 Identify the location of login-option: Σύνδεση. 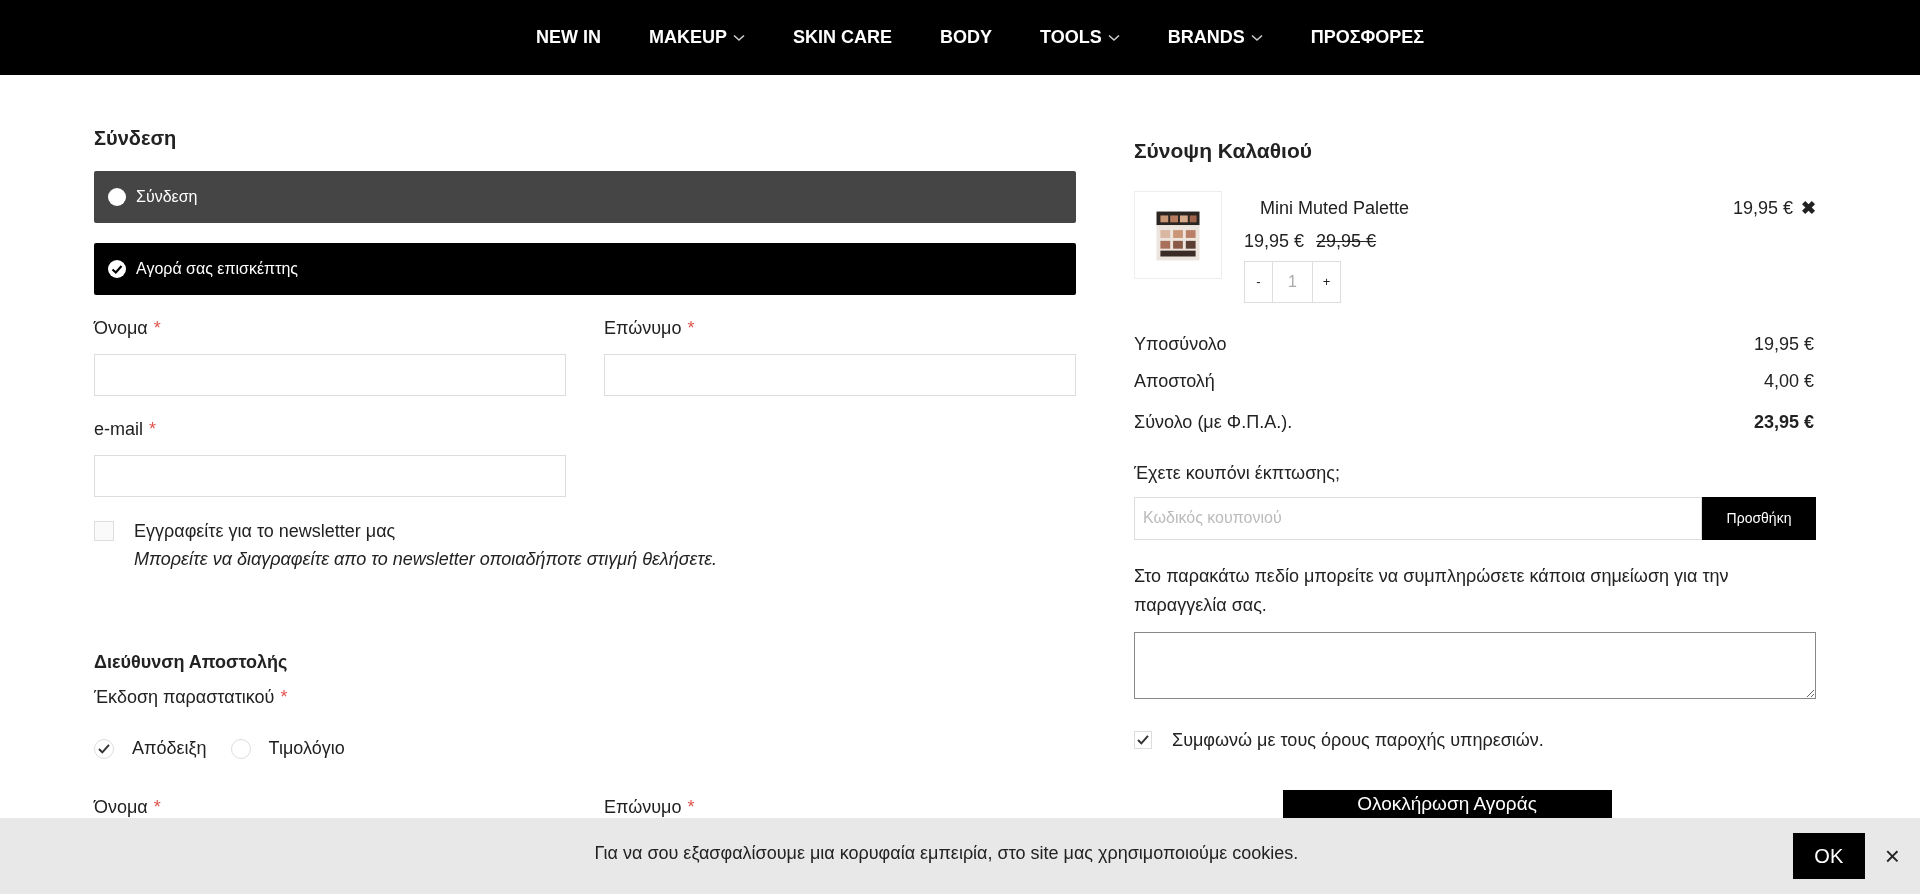
(585, 197).